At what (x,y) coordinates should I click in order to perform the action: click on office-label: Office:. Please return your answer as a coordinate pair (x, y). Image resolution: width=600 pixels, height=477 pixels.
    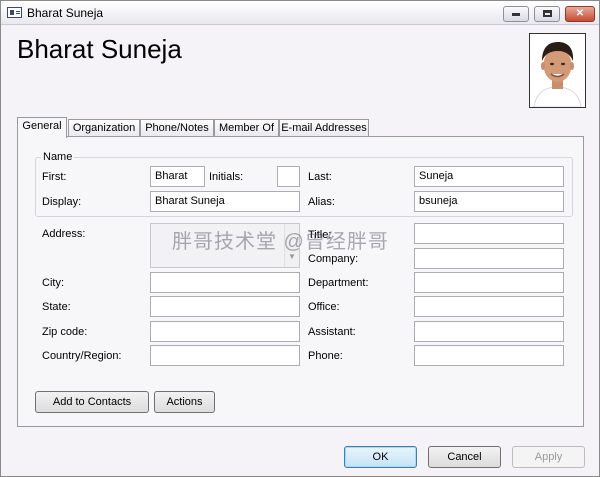
    Looking at the image, I should click on (324, 307).